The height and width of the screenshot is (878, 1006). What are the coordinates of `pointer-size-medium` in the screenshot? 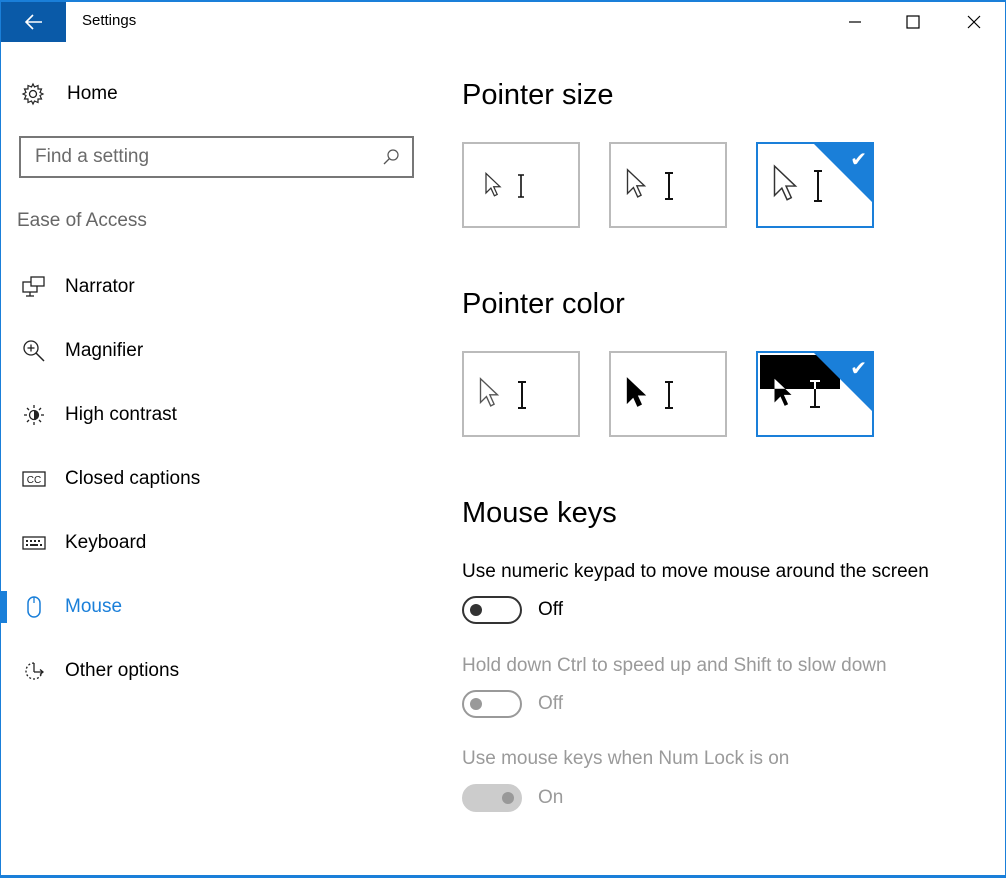 It's located at (668, 185).